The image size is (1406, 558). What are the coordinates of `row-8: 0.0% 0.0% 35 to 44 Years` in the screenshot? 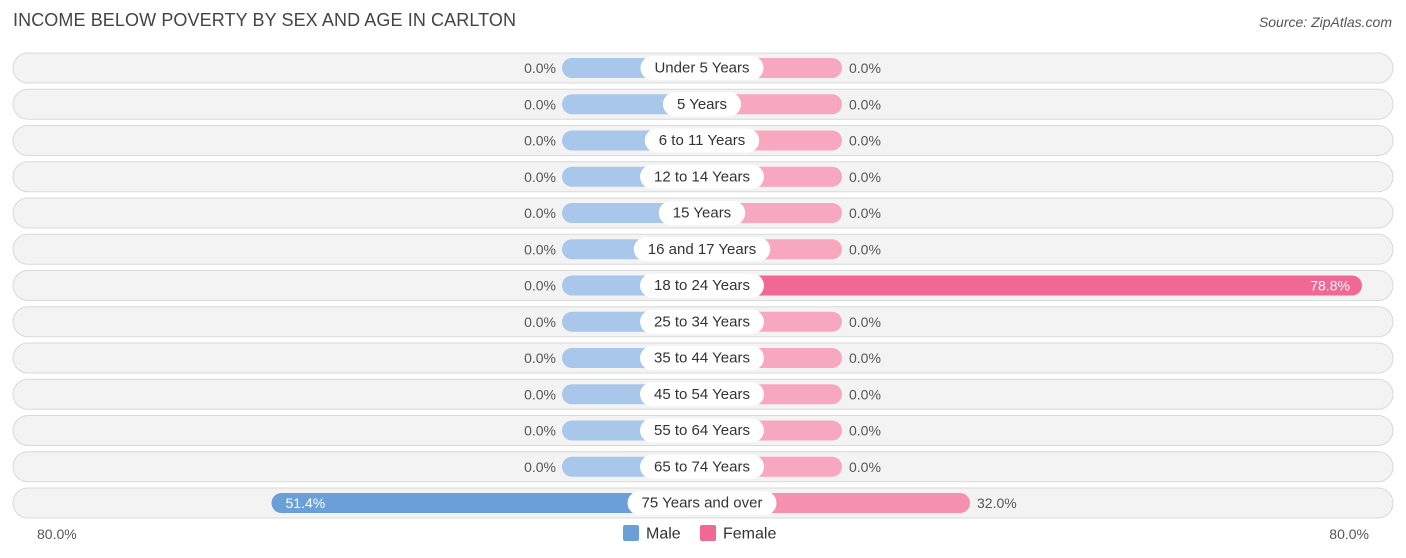 It's located at (703, 358).